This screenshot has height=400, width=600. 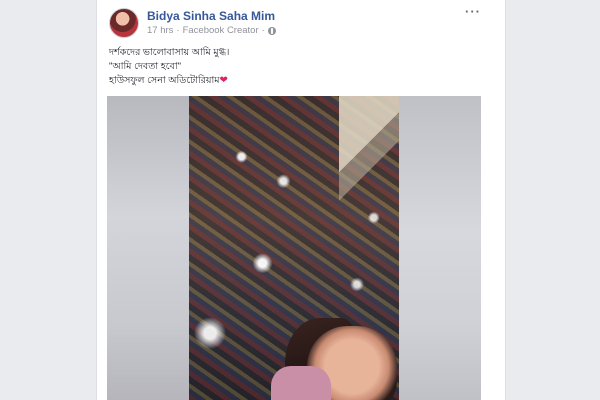 I want to click on post-meta: 17 hrs · Facebook Creator ·, so click(x=211, y=30).